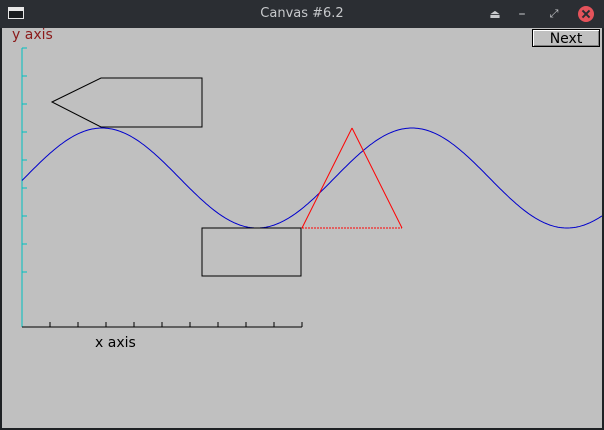  Describe the element at coordinates (586, 14) in the screenshot. I see `close-icon` at that location.